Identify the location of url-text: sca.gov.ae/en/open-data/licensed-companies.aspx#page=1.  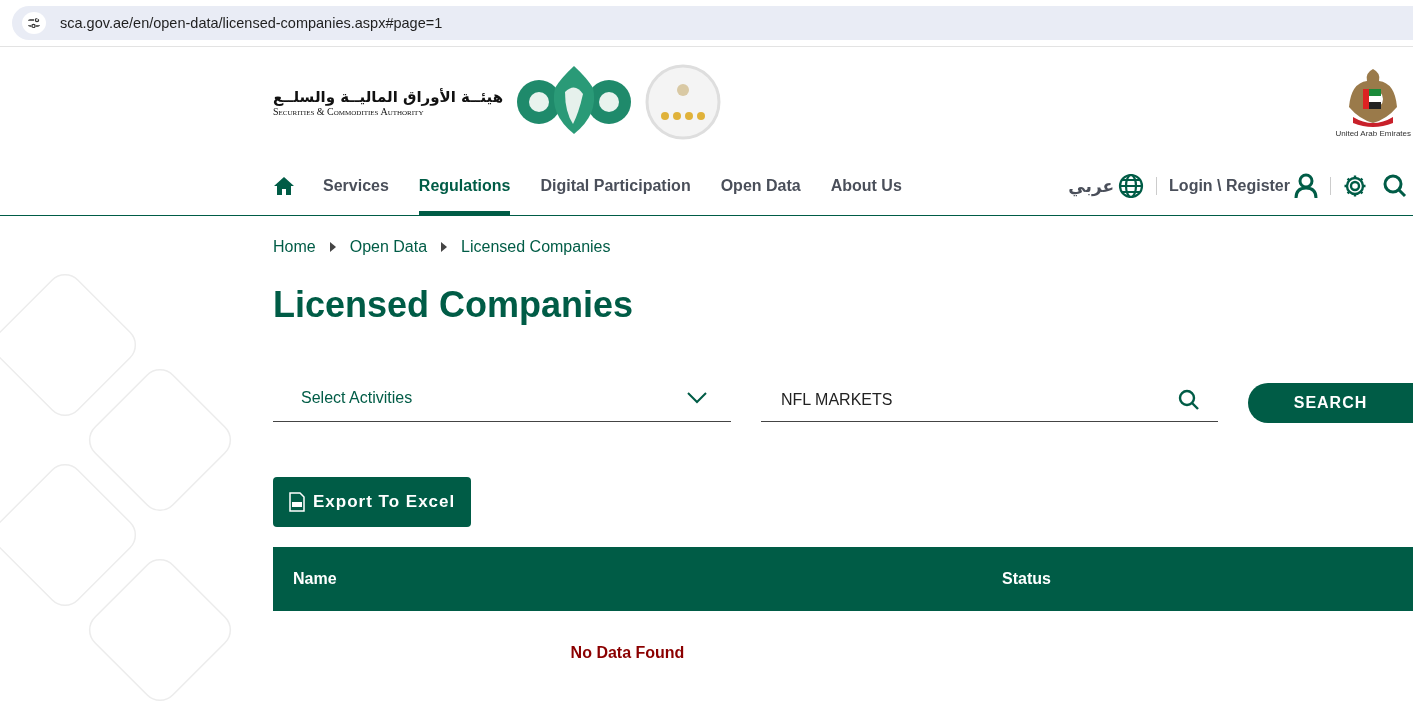
(251, 23).